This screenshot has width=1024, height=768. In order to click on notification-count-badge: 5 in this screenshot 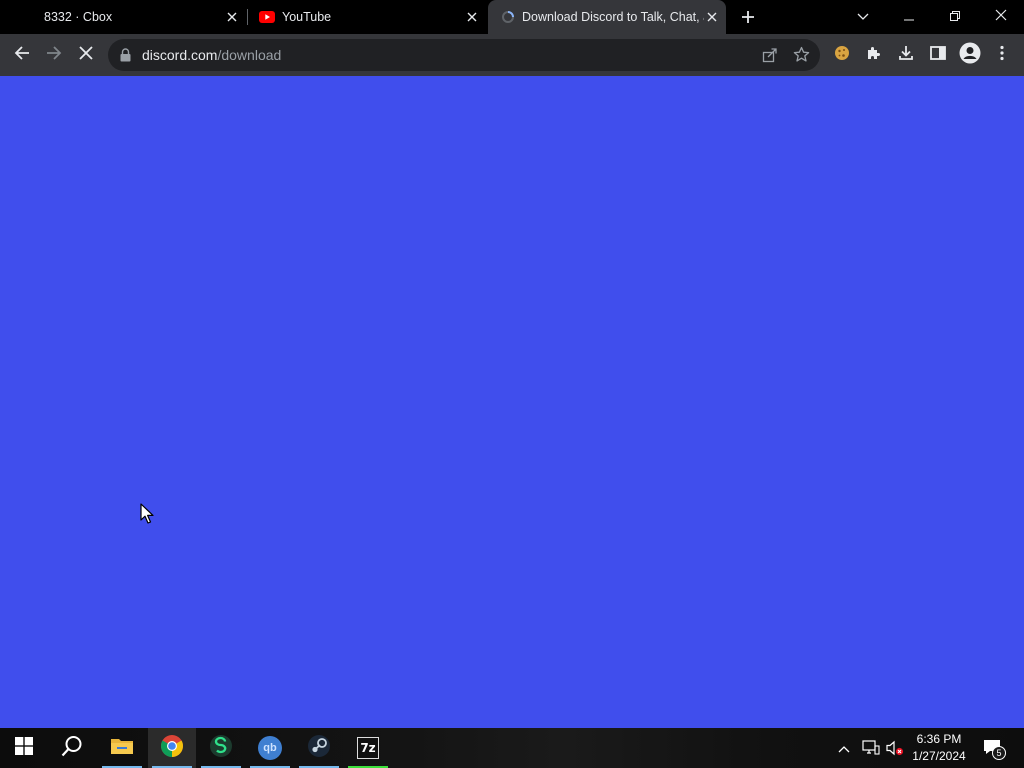, I will do `click(999, 753)`.